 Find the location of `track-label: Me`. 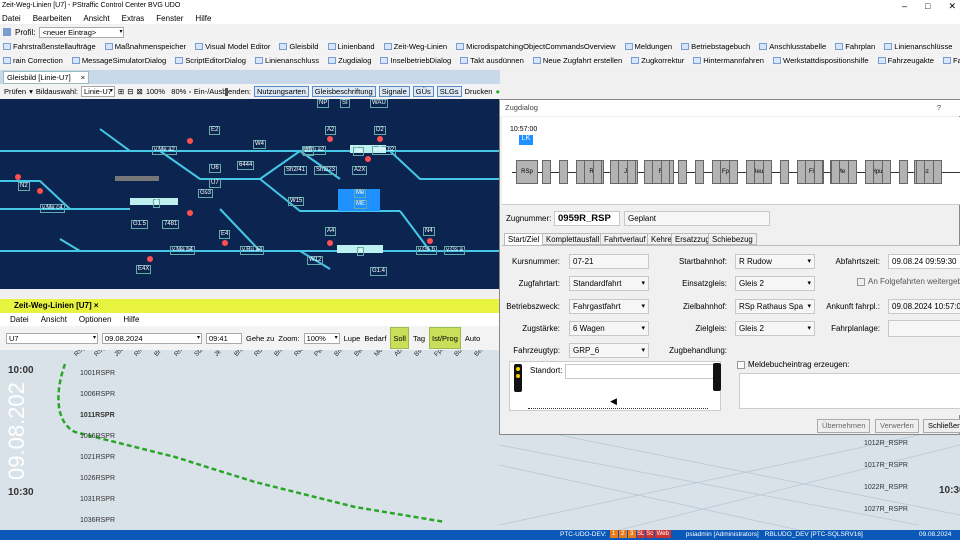

track-label: Me is located at coordinates (360, 193).